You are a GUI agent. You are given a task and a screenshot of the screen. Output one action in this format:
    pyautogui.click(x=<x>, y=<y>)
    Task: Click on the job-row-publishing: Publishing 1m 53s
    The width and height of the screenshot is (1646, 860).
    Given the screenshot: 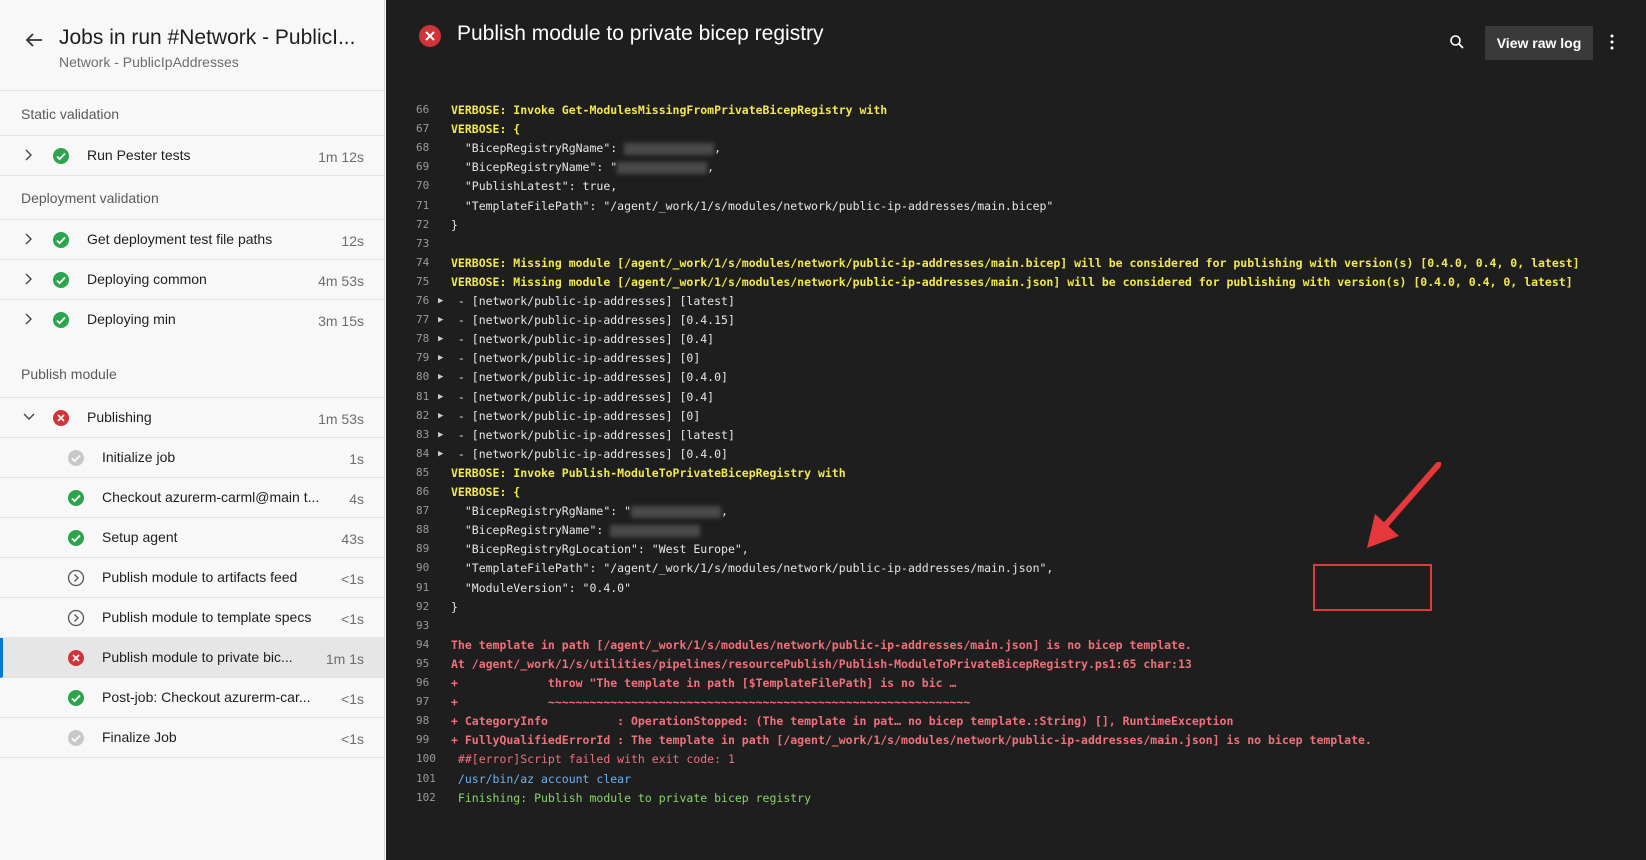 What is the action you would take?
    pyautogui.click(x=192, y=418)
    